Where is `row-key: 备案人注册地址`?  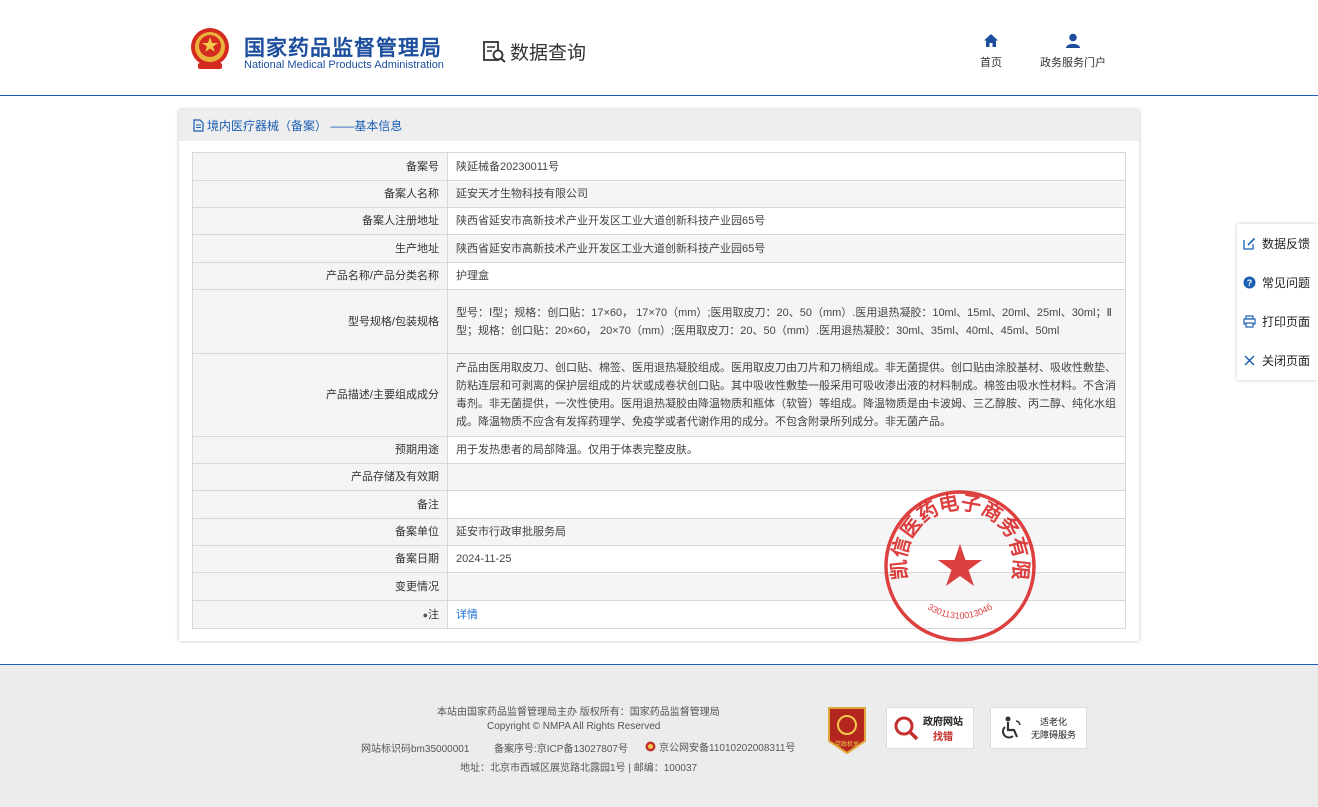
row-key: 备案人注册地址 is located at coordinates (320, 221).